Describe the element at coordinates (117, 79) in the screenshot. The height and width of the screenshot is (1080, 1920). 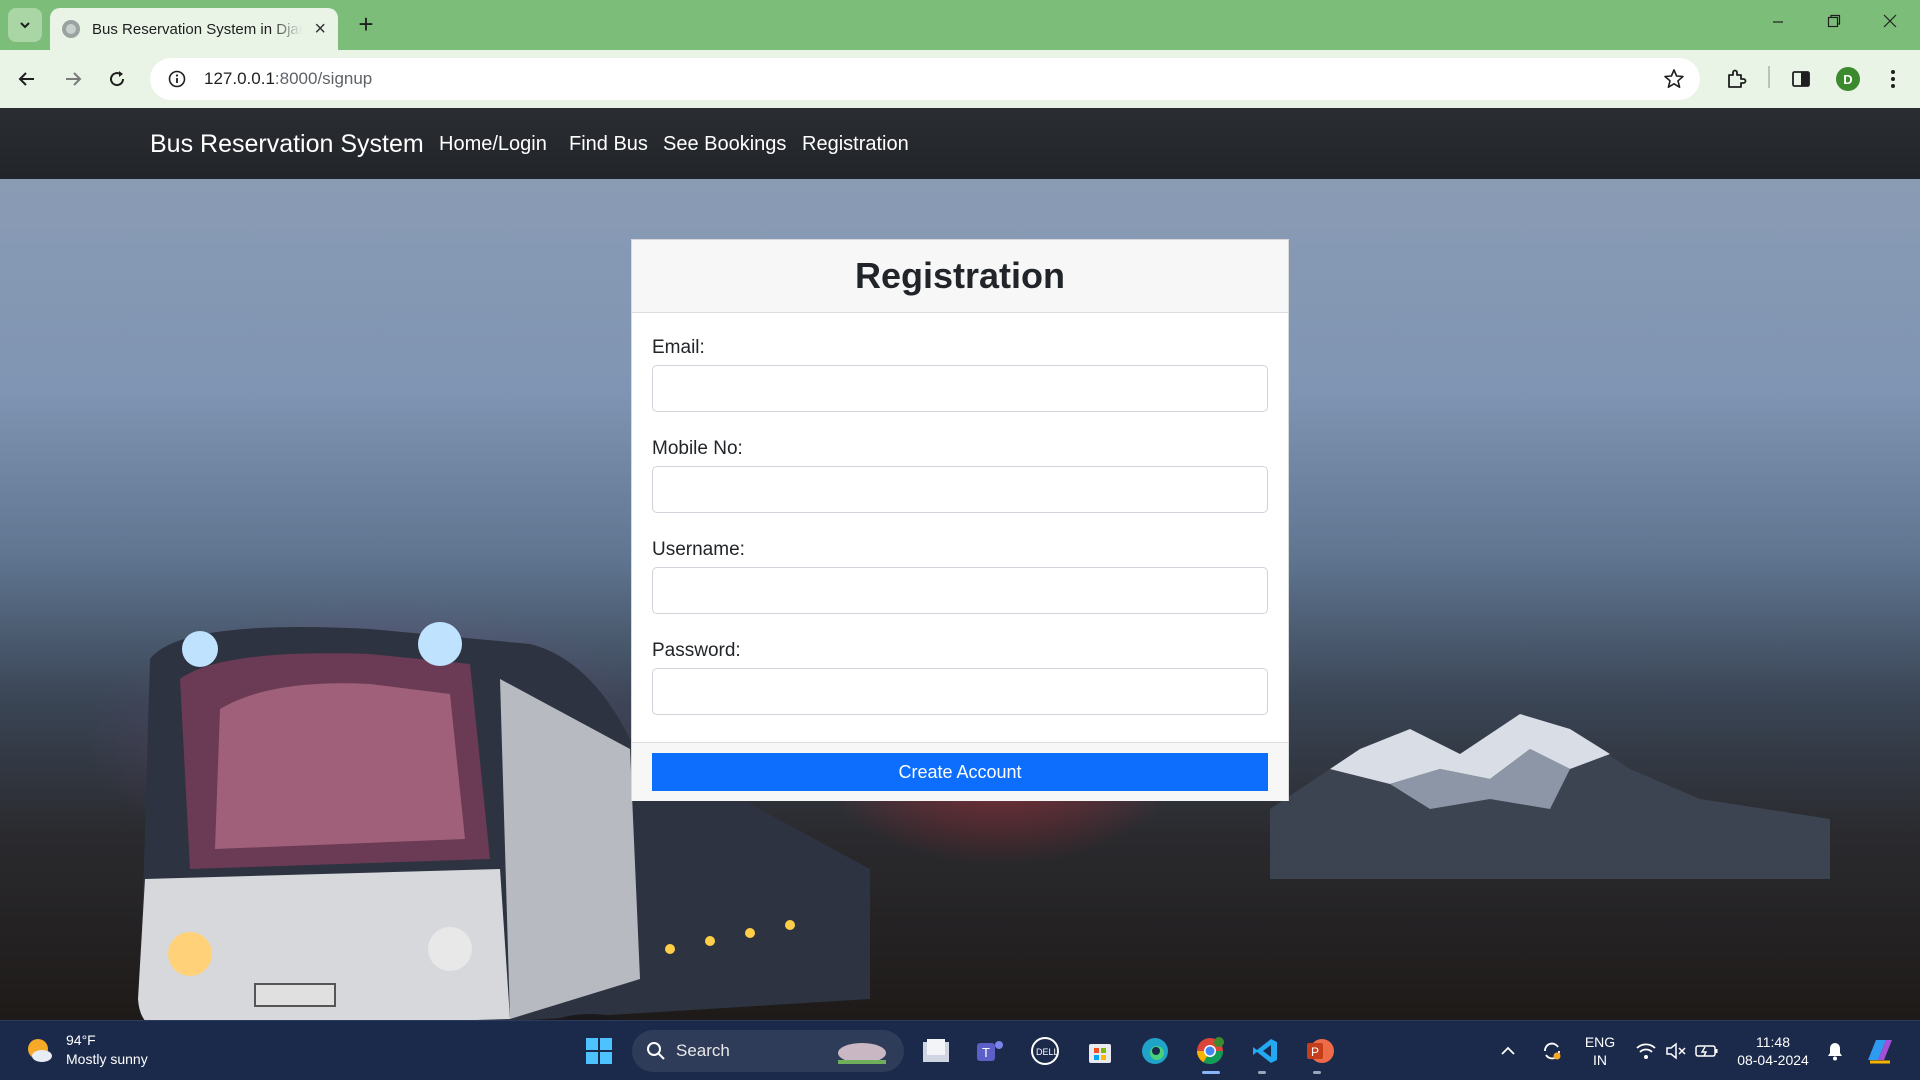
I see `reload-icon` at that location.